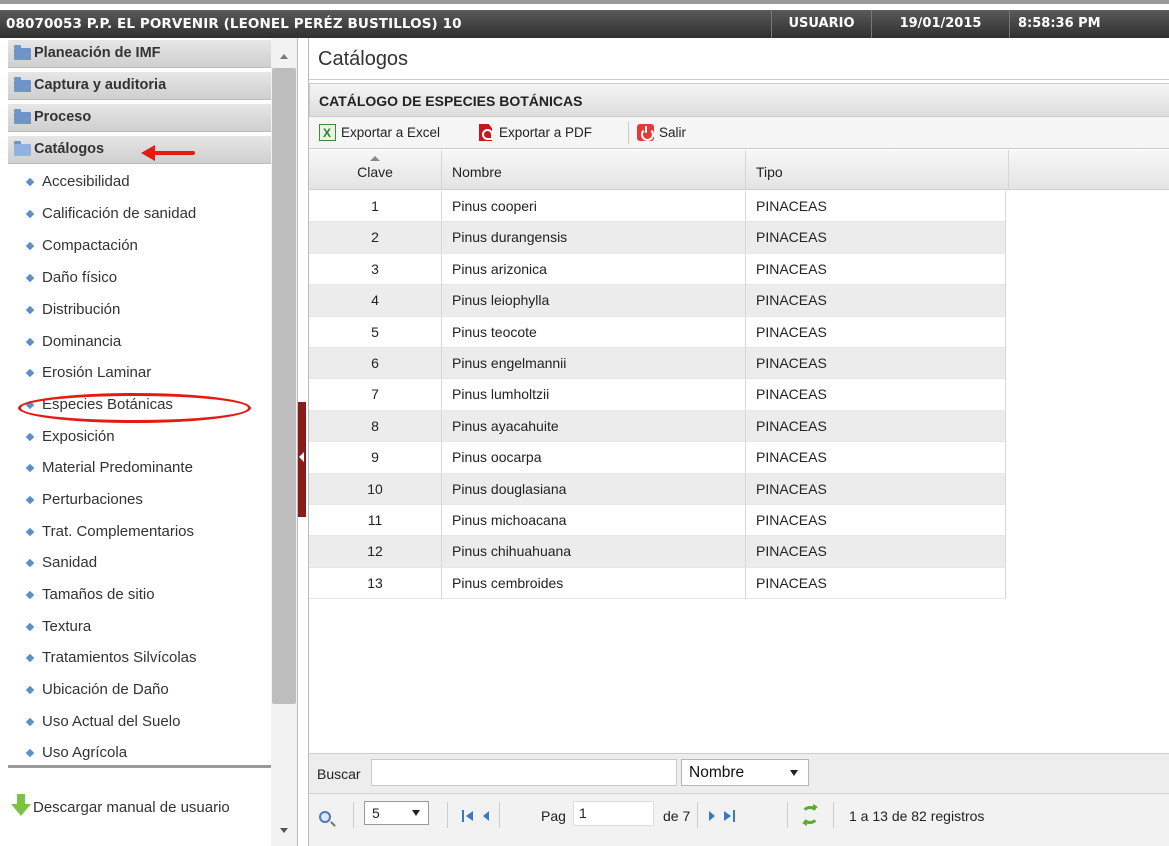  Describe the element at coordinates (86, 181) in the screenshot. I see `sidebar-item-label: Accesibilidad` at that location.